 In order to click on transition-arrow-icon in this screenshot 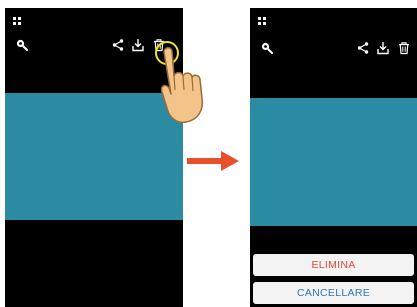, I will do `click(213, 161)`.